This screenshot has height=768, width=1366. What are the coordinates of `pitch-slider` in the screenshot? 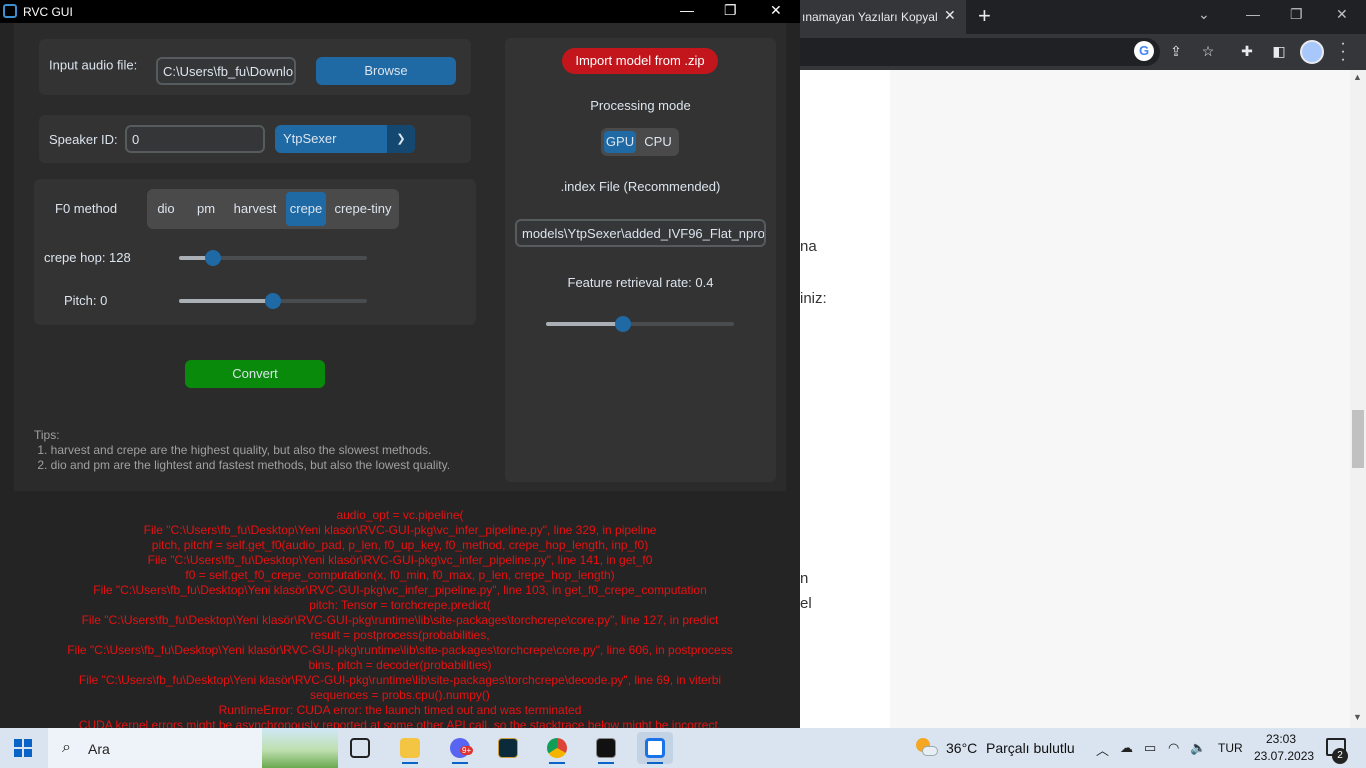 It's located at (273, 301).